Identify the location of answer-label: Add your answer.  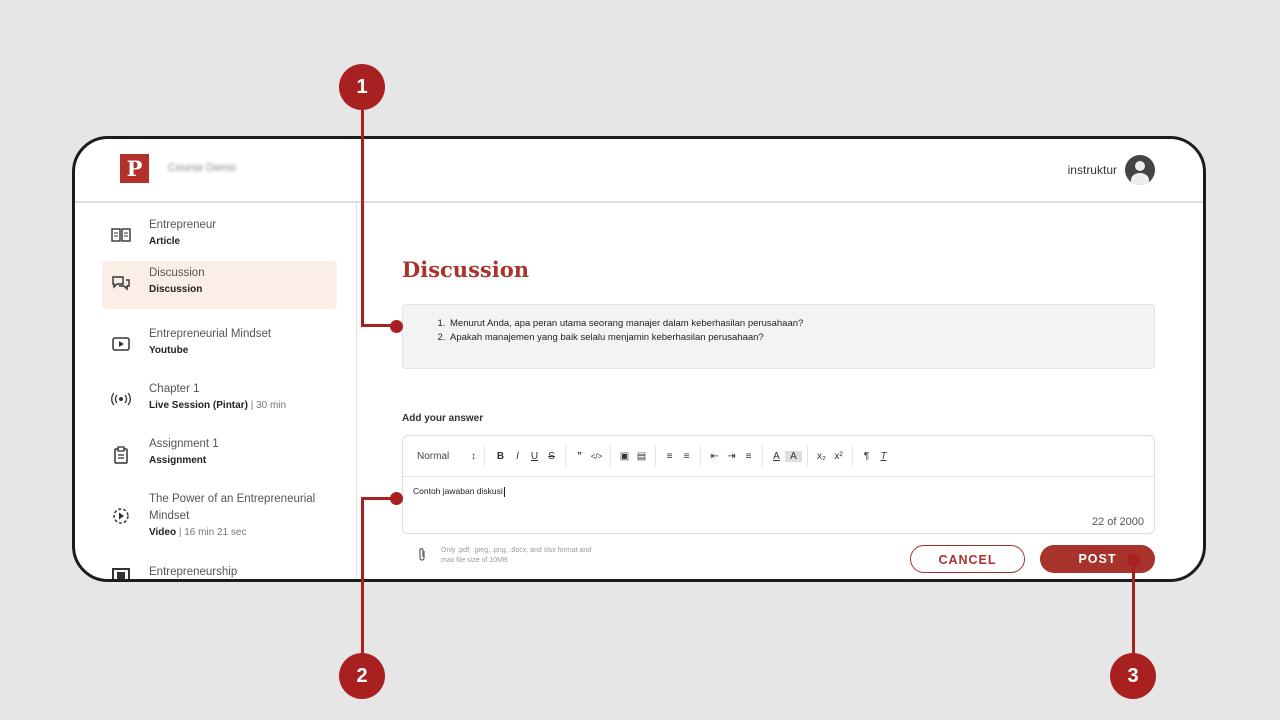
(443, 418).